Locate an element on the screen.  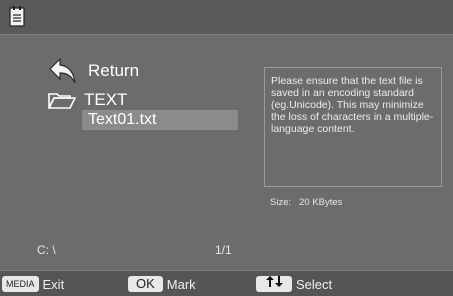
select-label: Select is located at coordinates (314, 284).